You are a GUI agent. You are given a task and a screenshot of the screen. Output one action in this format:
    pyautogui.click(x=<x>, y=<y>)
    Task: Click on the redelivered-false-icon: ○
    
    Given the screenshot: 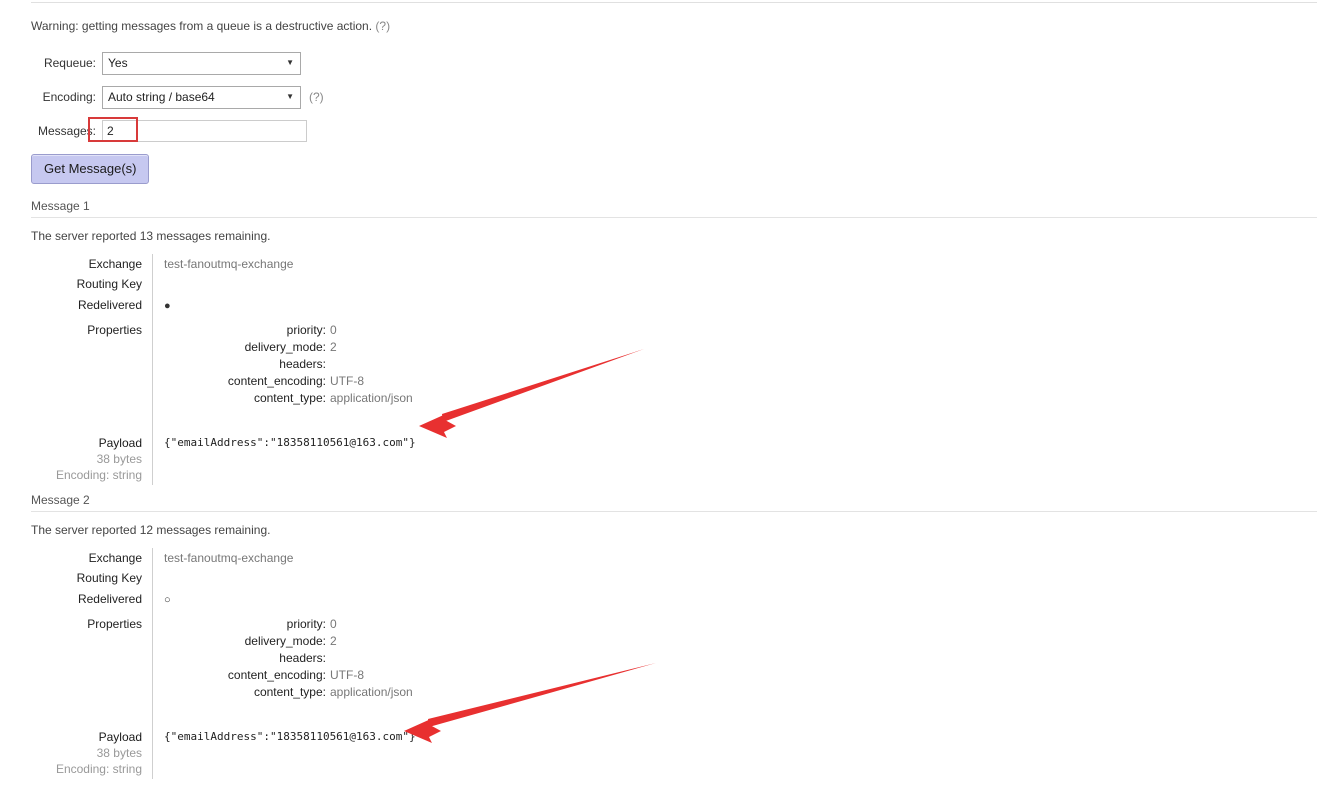 What is the action you would take?
    pyautogui.click(x=167, y=600)
    